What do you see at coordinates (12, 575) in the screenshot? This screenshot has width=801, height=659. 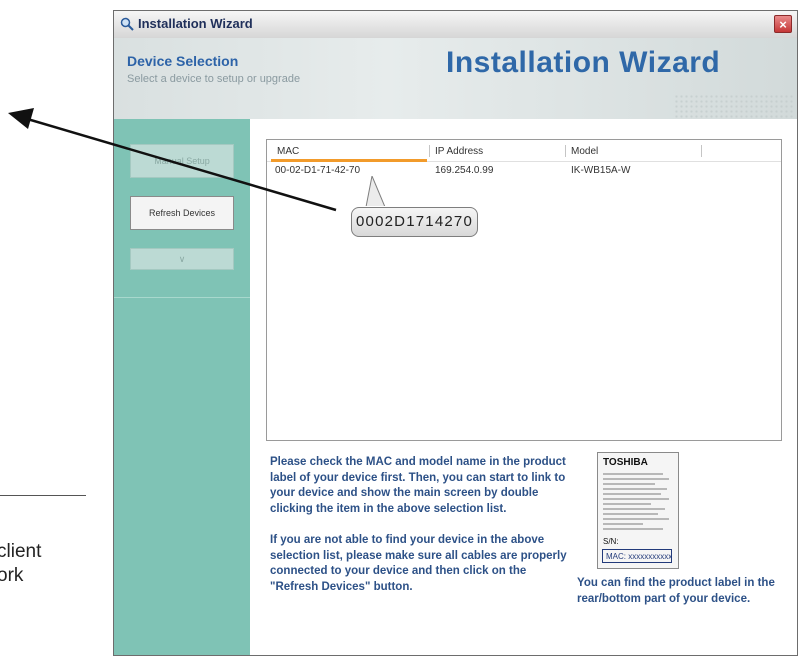 I see `page-text-fragment-2: ork` at bounding box center [12, 575].